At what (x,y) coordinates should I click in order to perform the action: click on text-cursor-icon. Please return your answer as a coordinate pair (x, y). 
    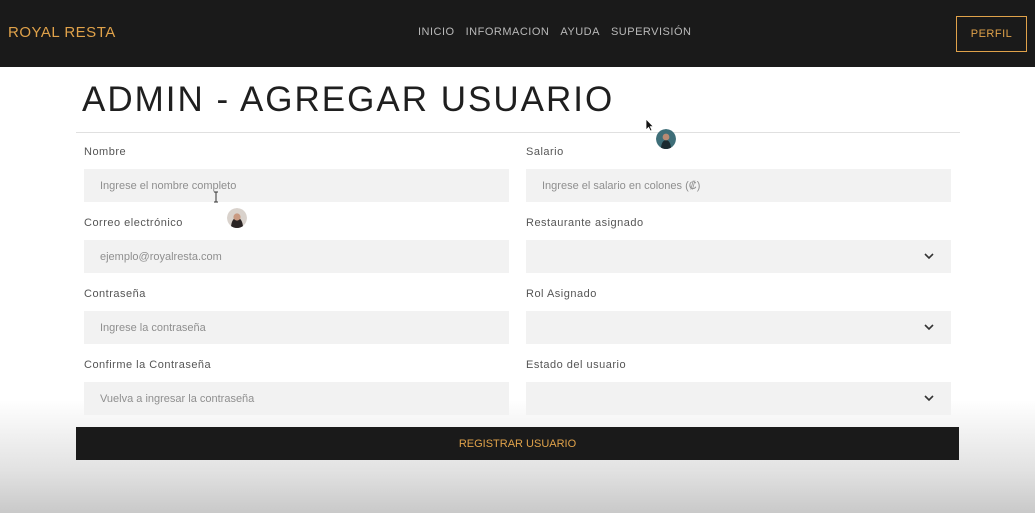
    Looking at the image, I should click on (216, 197).